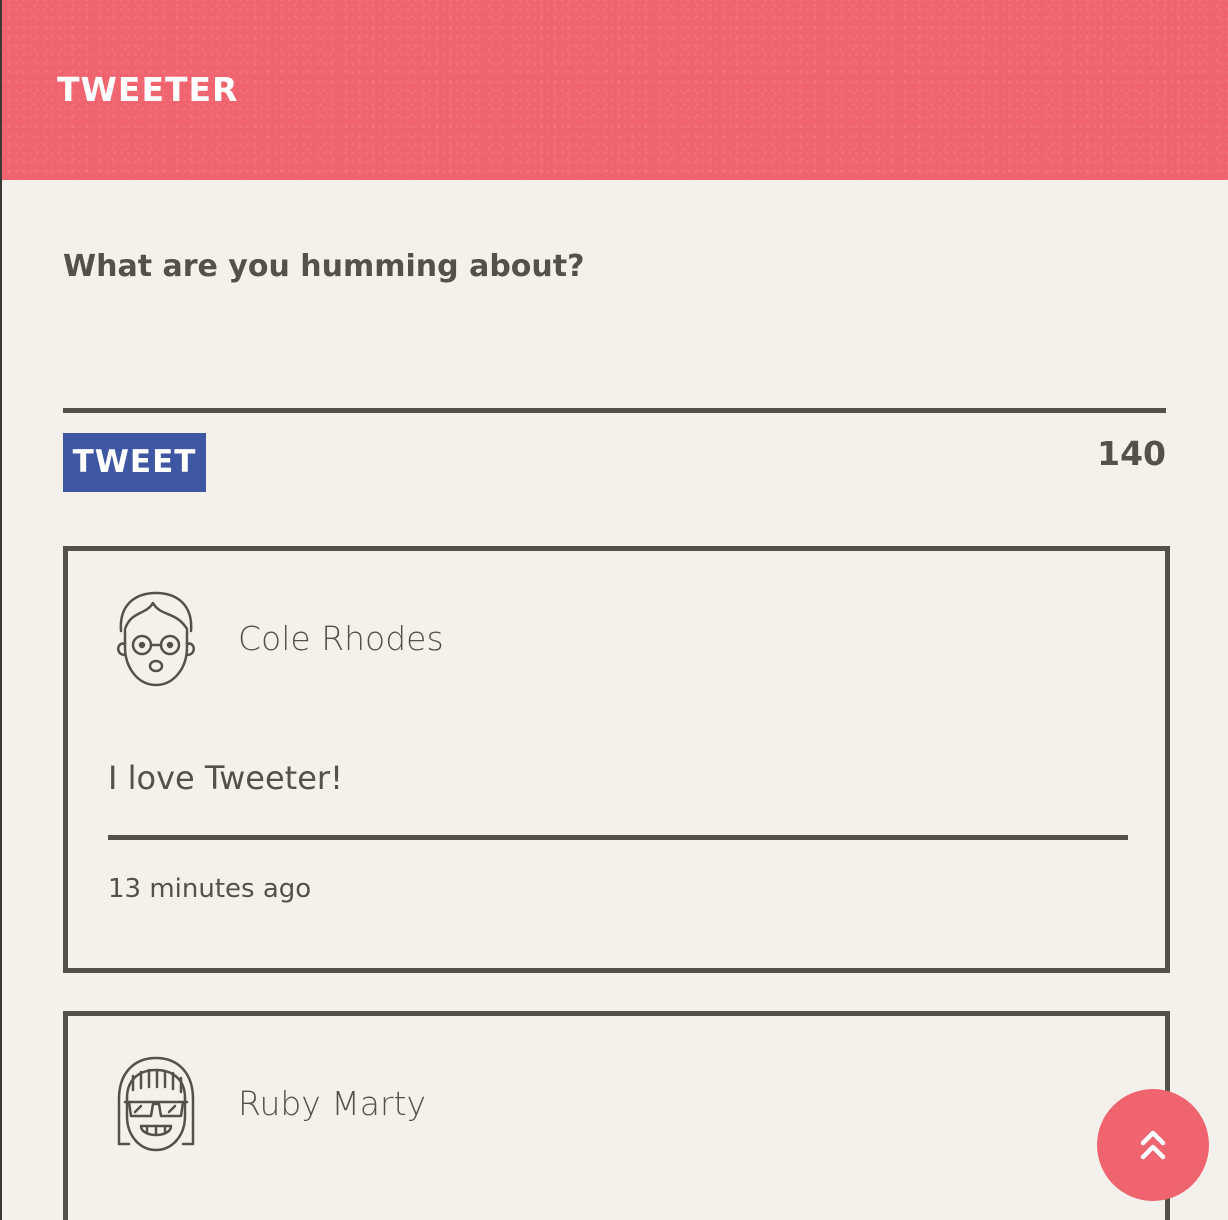 This screenshot has height=1220, width=1228. What do you see at coordinates (615, 90) in the screenshot?
I see `site-header: TWEETER` at bounding box center [615, 90].